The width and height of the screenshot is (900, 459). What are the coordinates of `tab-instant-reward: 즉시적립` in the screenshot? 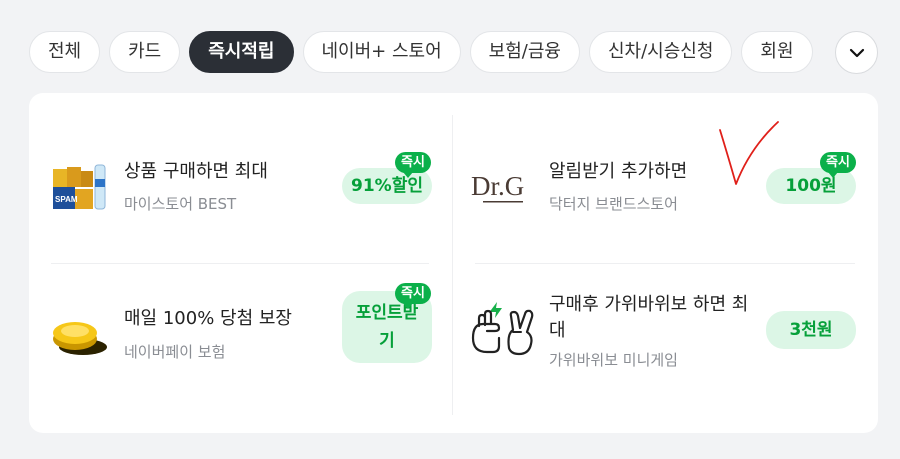 It's located at (241, 52).